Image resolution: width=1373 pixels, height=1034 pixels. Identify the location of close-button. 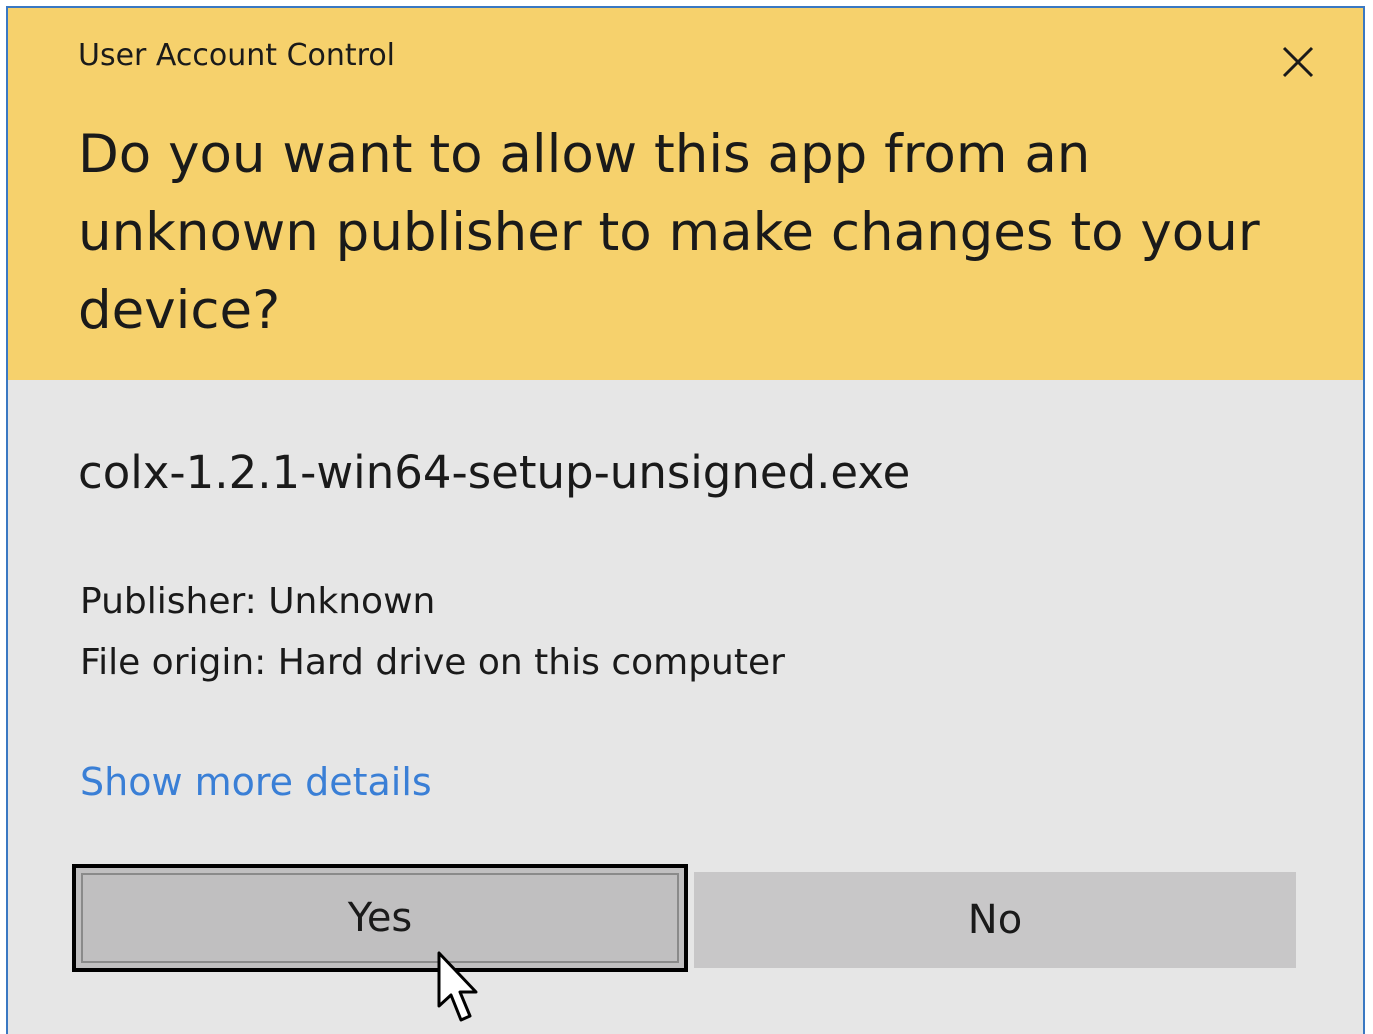
(1298, 62).